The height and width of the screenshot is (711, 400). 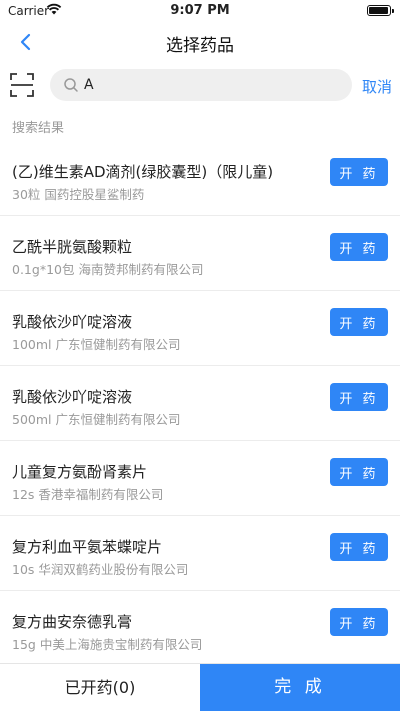 I want to click on search-box, so click(x=201, y=85).